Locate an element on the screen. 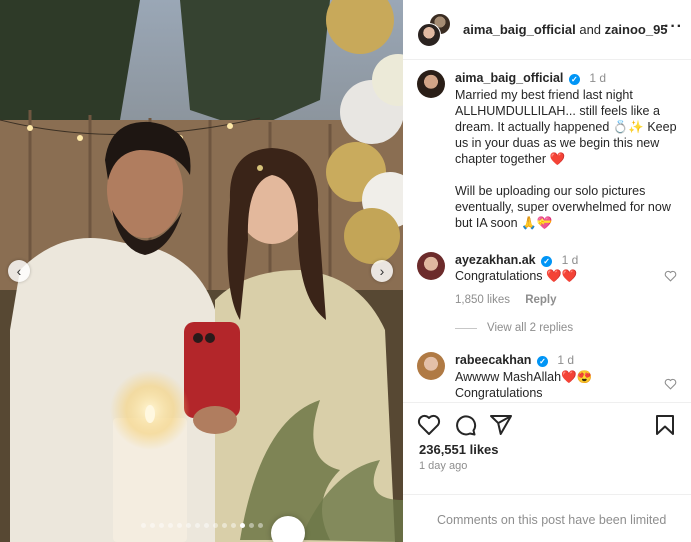 This screenshot has width=691, height=542. comment-text: Awwww MashAllah❤️😍 Congratulations is located at coordinates (524, 385).